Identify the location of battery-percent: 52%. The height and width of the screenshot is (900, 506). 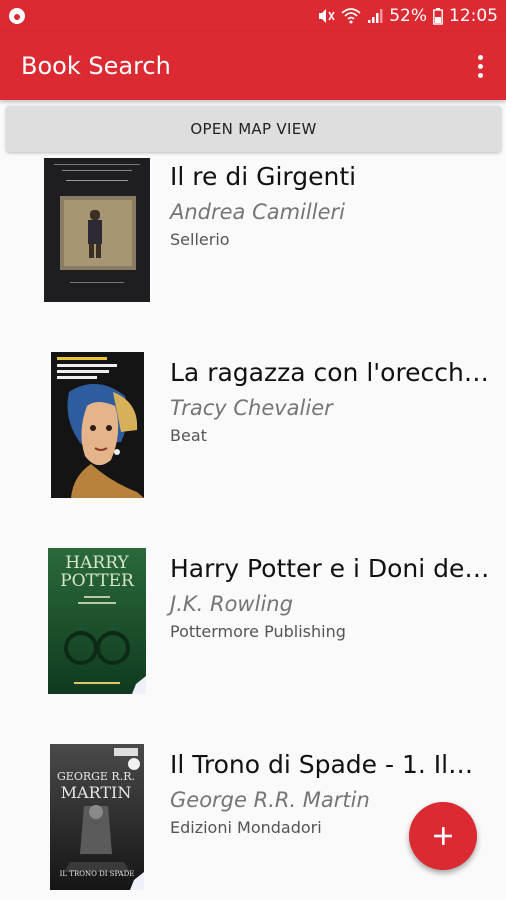
(408, 16).